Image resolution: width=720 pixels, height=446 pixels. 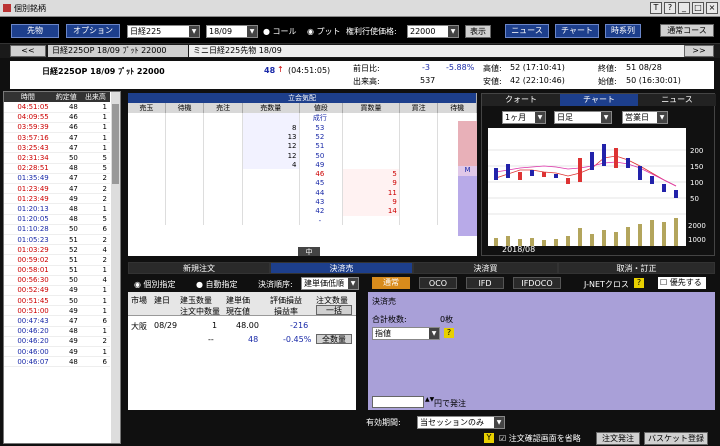 What do you see at coordinates (485, 283) in the screenshot?
I see `ifd-button: IFD` at bounding box center [485, 283].